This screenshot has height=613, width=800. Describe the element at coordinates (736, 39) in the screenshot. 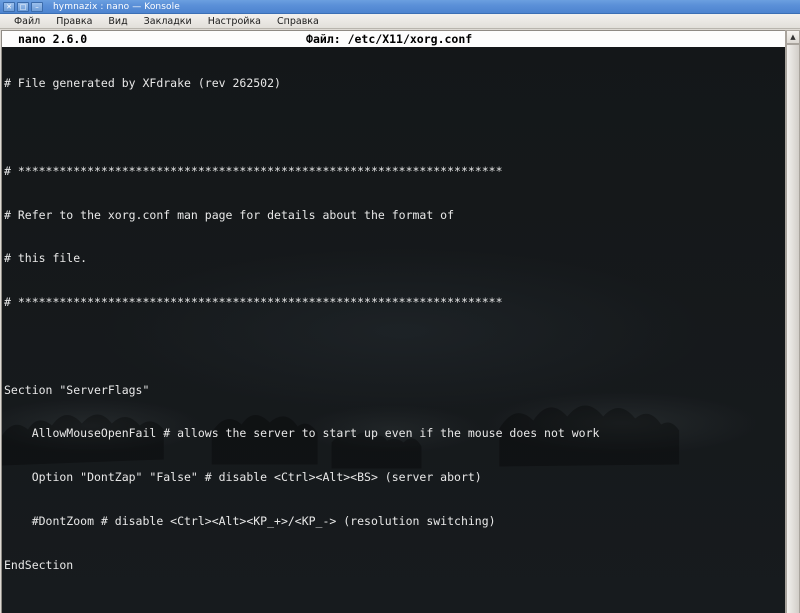

I see `nano-title-pad` at that location.